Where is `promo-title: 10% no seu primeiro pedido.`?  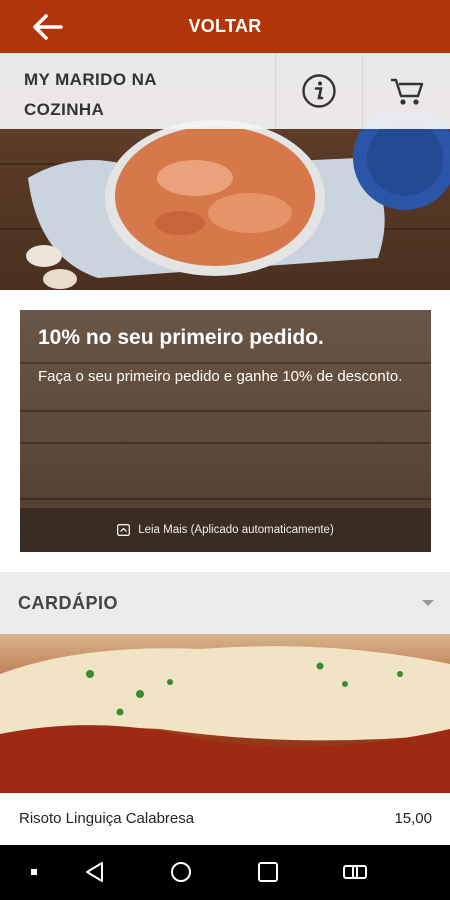 promo-title: 10% no seu primeiro pedido. is located at coordinates (181, 337).